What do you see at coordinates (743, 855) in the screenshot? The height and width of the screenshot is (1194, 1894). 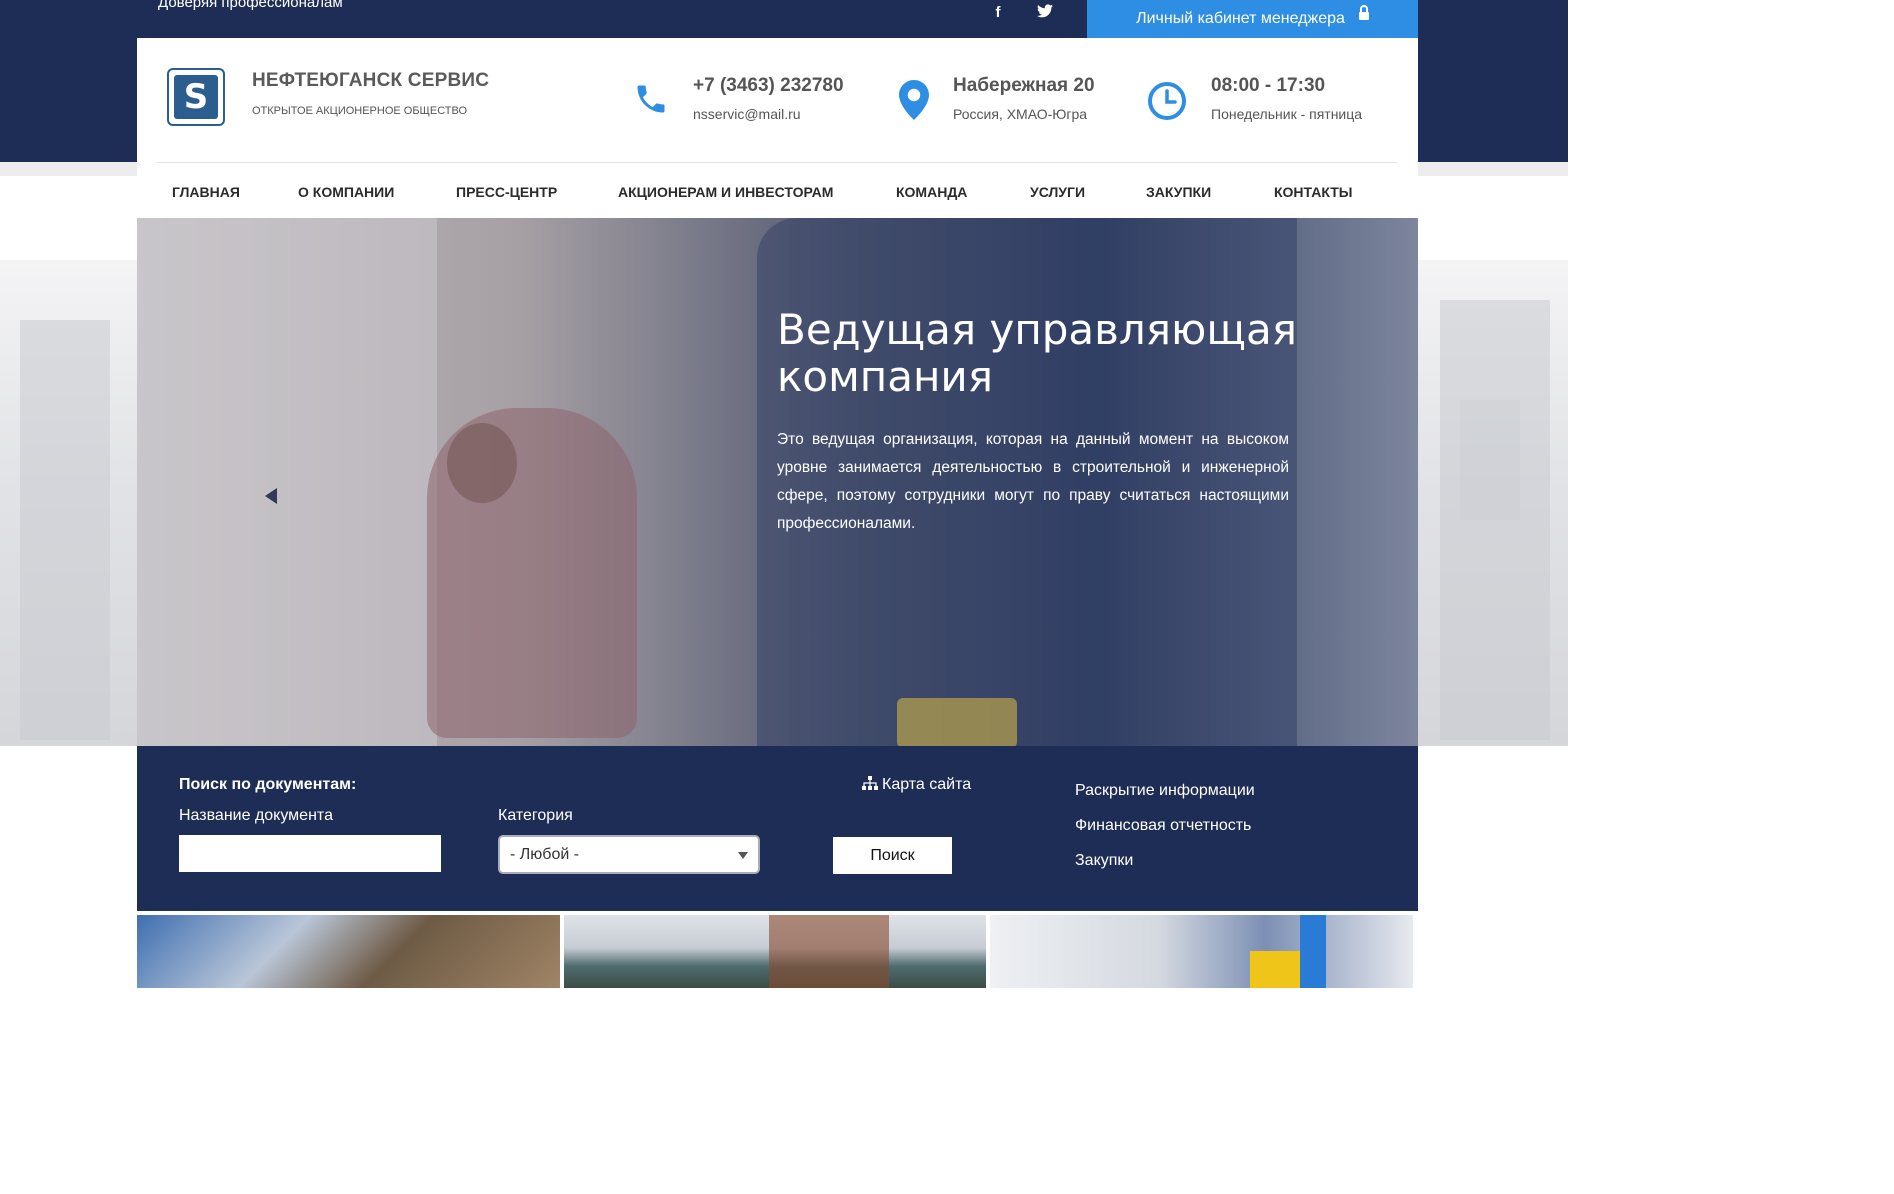 I see `chevron-down-icon` at bounding box center [743, 855].